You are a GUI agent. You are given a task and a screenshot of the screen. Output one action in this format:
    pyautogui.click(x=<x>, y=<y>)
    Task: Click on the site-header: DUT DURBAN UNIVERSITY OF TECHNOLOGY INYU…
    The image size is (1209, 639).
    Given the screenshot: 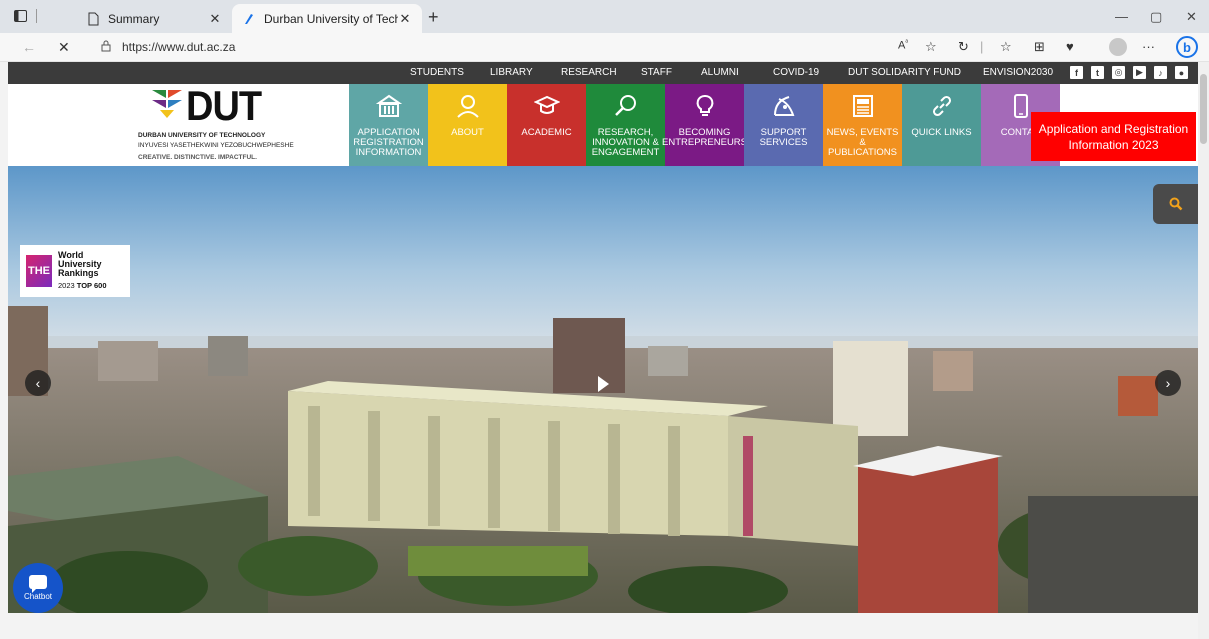 What is the action you would take?
    pyautogui.click(x=603, y=125)
    